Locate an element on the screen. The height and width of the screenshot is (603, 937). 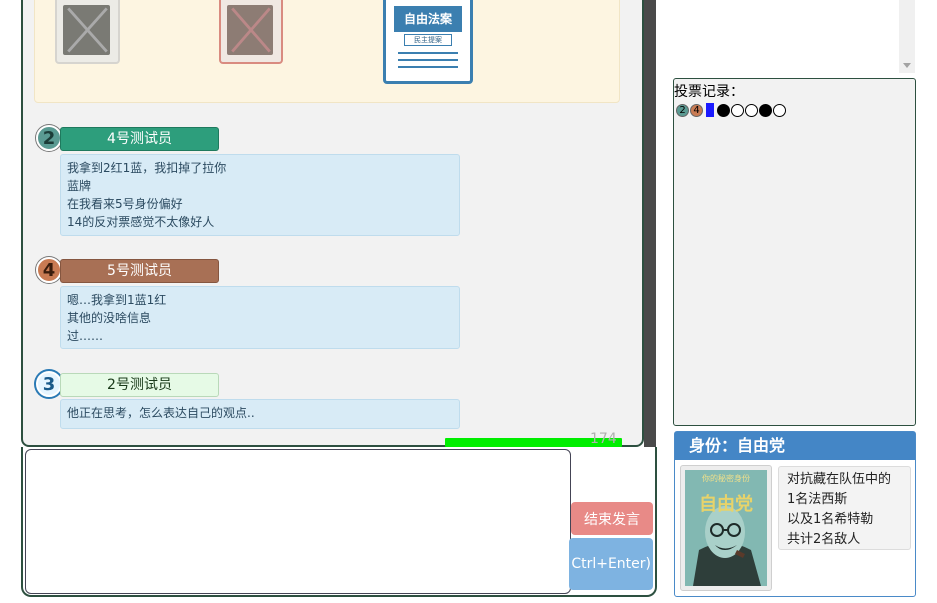
identity-header: 身份：自由党 is located at coordinates (795, 446).